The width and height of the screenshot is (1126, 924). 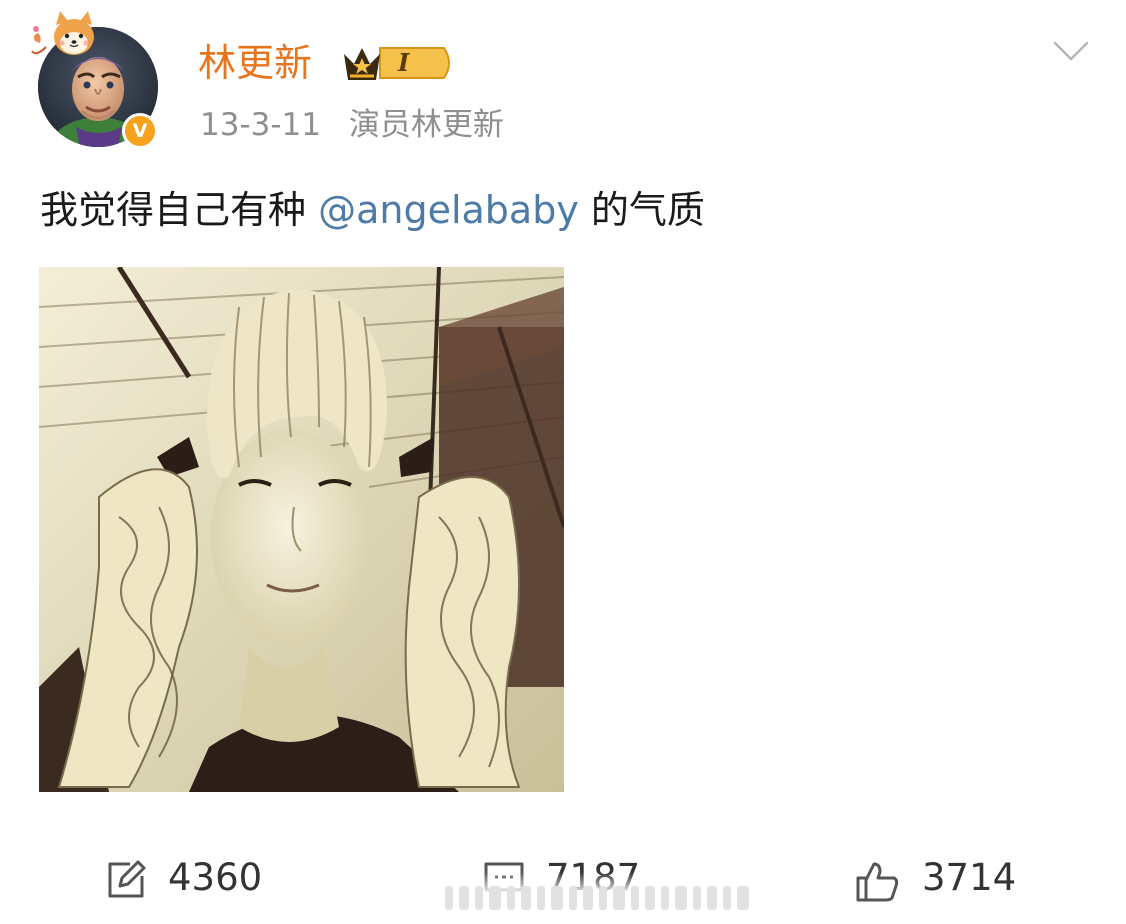 What do you see at coordinates (215, 877) in the screenshot?
I see `repost-count: 4360` at bounding box center [215, 877].